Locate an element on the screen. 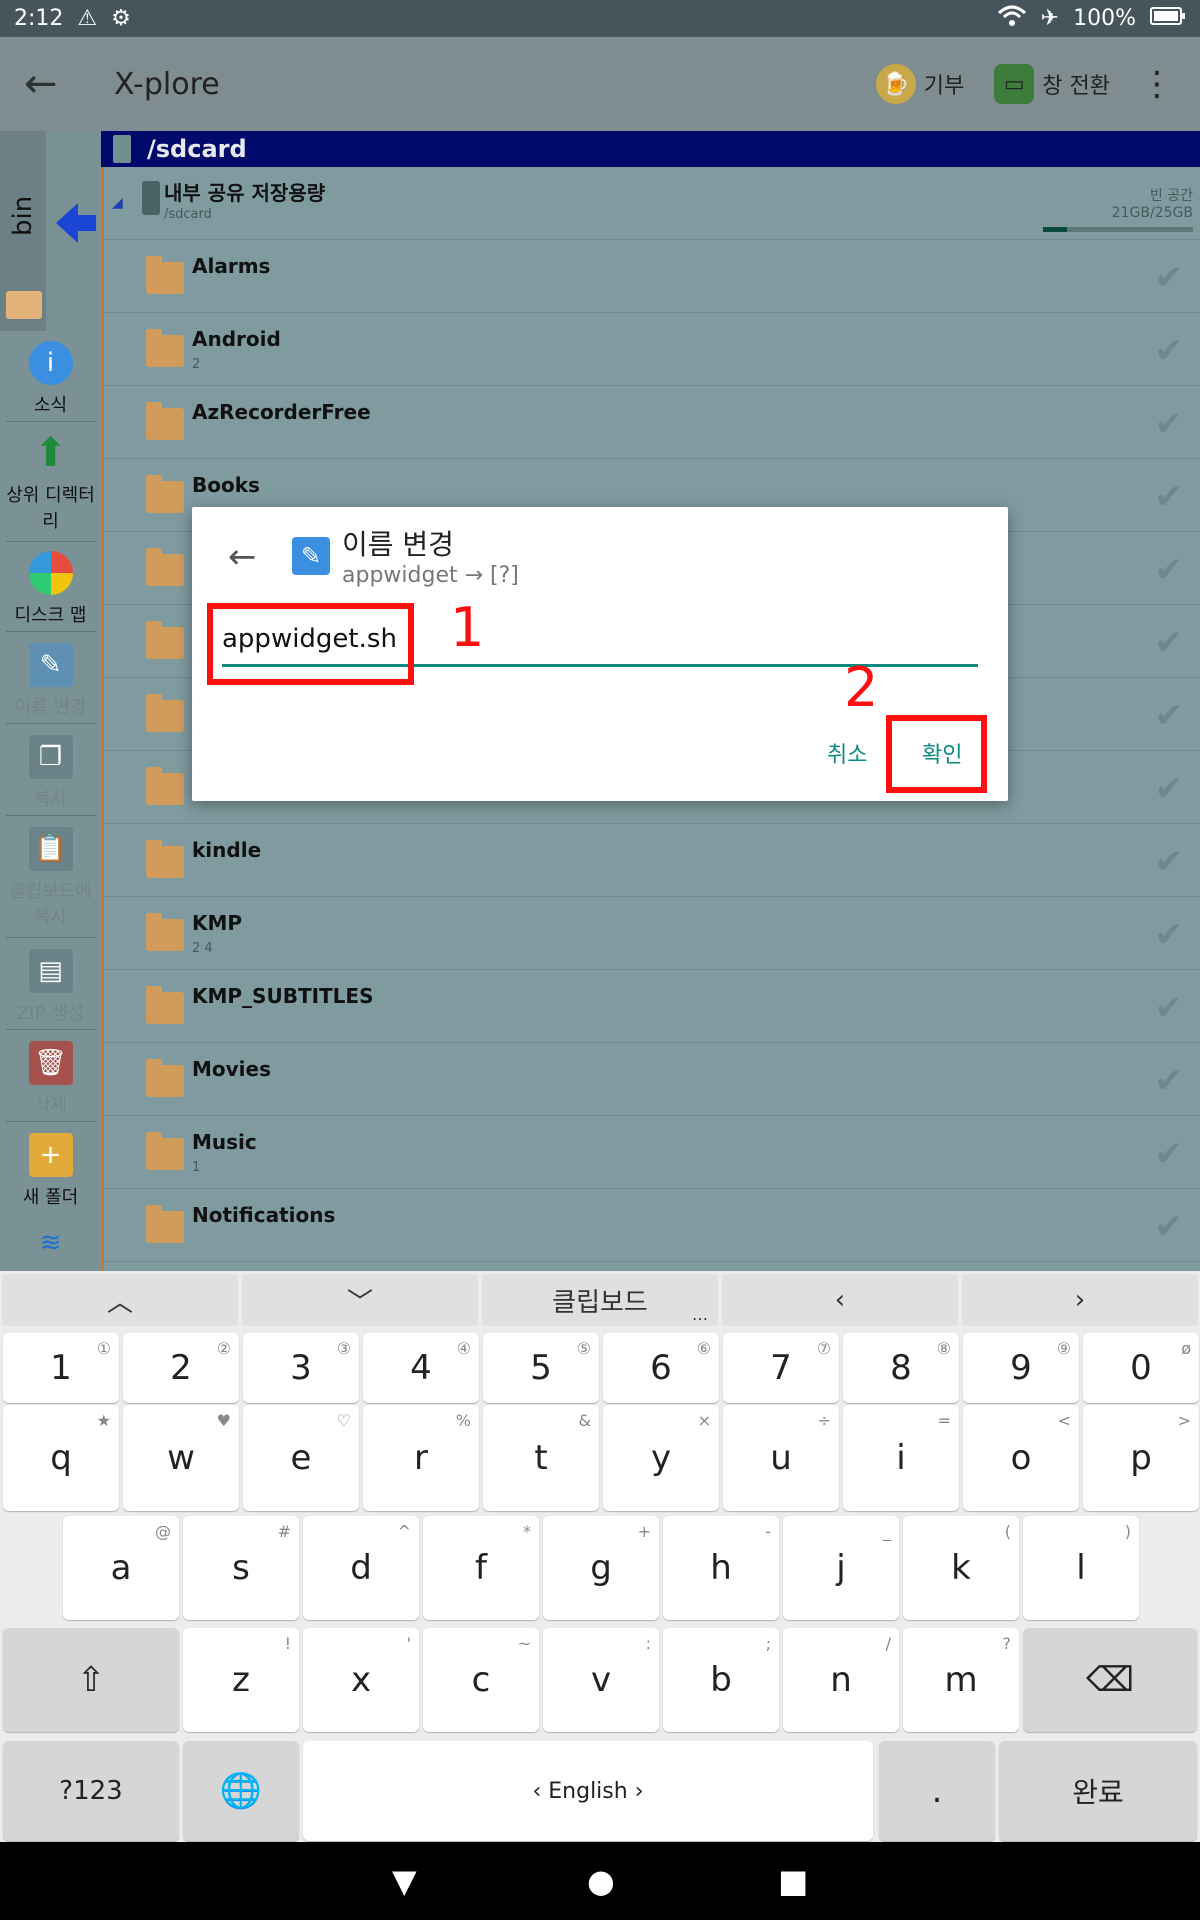  file-row: Movies ✔ is located at coordinates (652, 1079).